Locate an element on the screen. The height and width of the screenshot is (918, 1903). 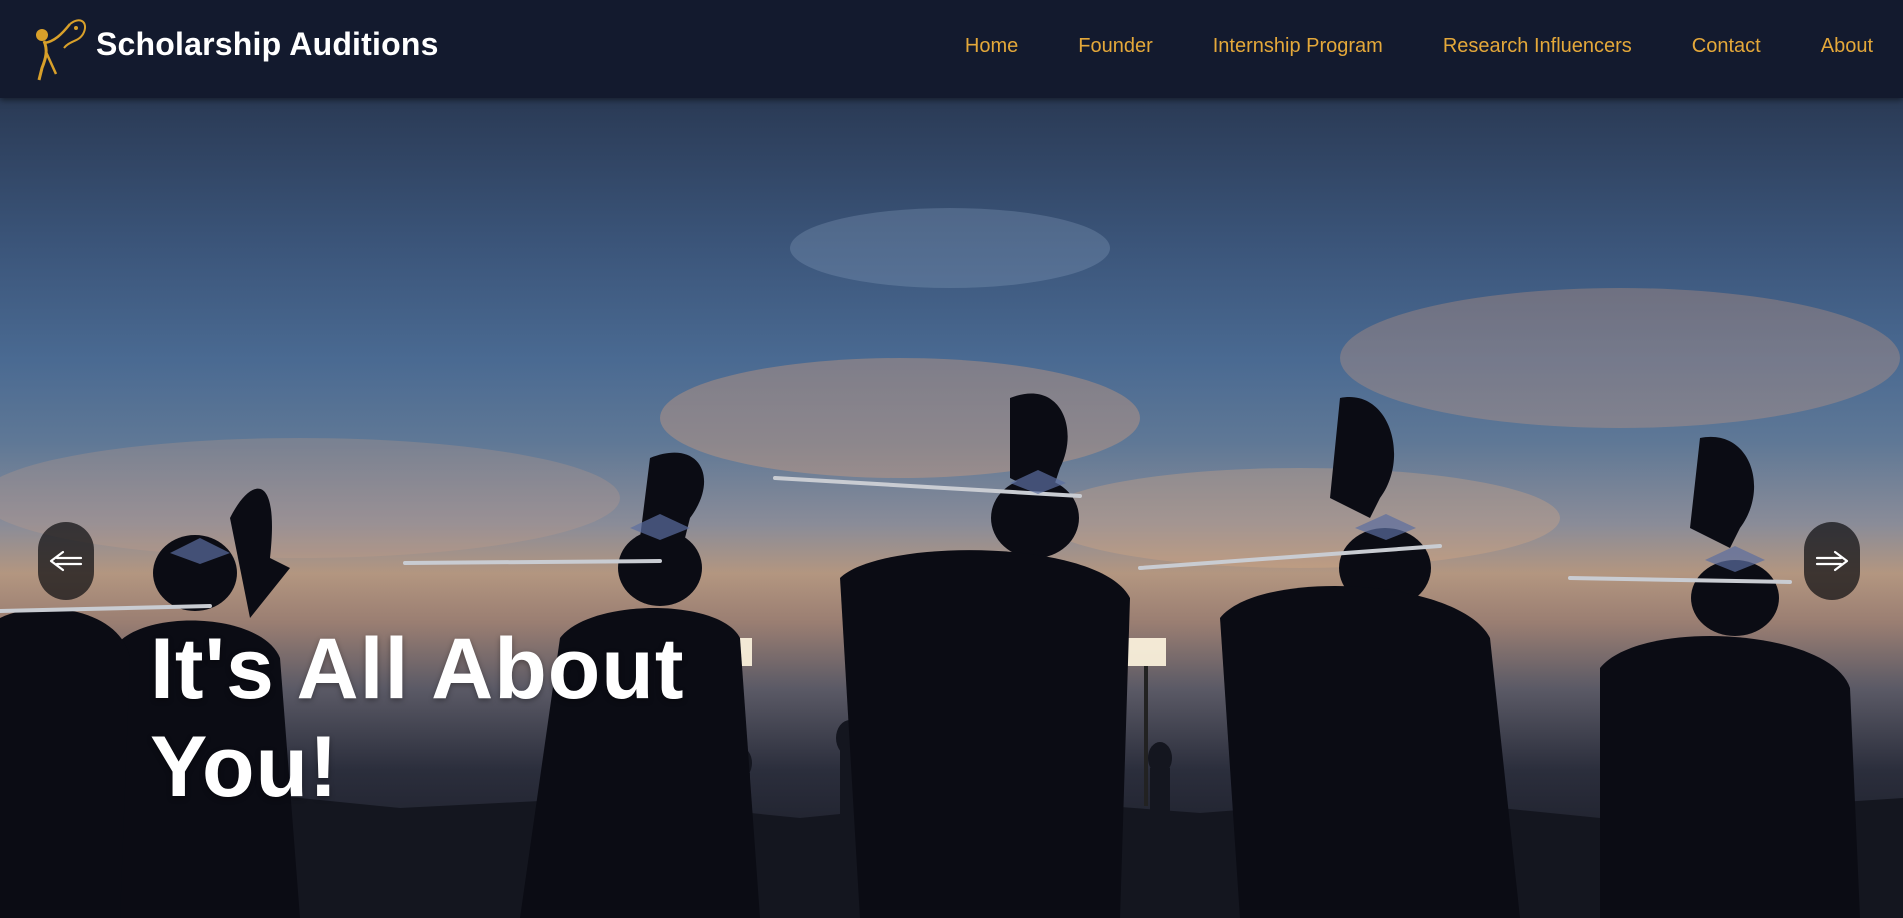
musician-logo-icon is located at coordinates (61, 47).